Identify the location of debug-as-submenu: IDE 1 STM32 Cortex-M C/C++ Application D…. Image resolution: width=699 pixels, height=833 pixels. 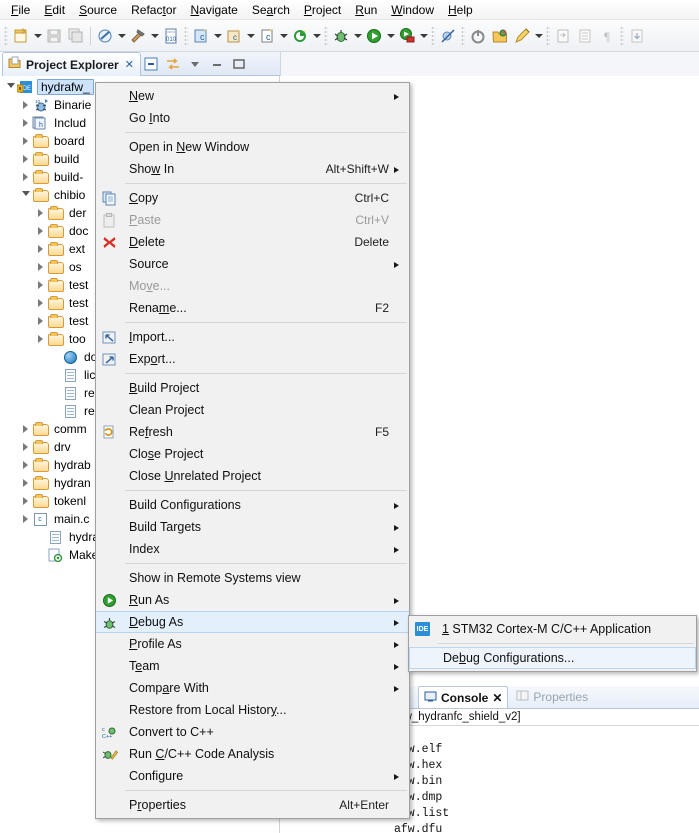
(552, 643).